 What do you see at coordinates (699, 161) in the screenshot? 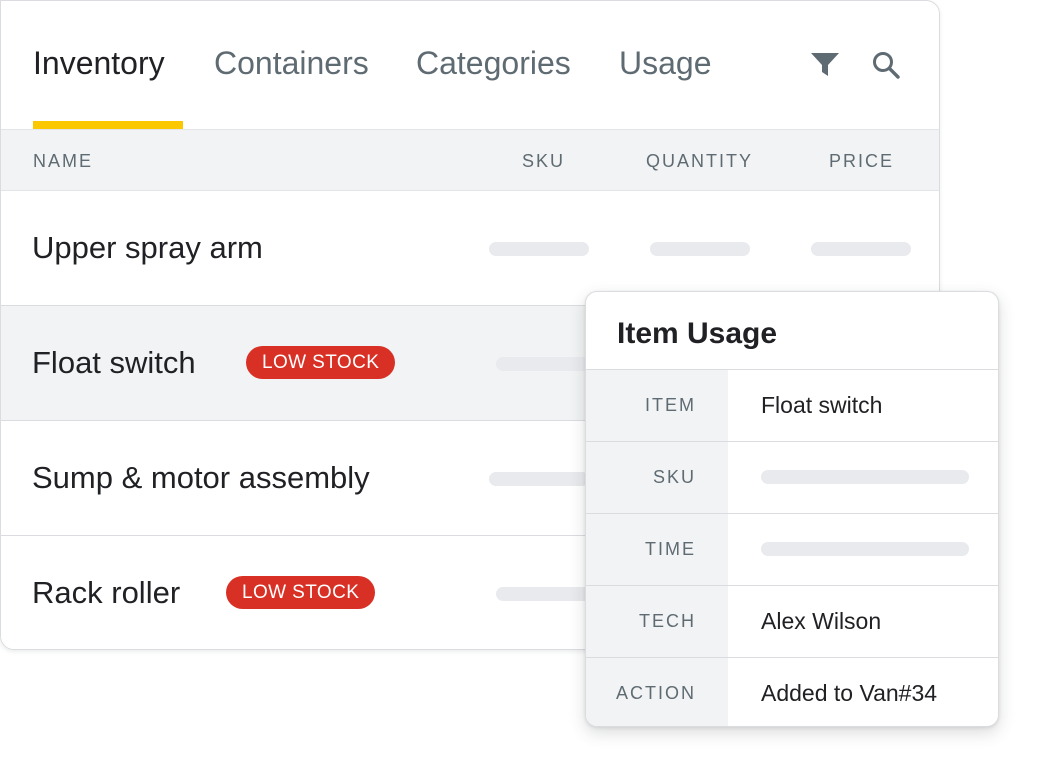
I see `column-header-quantity: QUANTITY` at bounding box center [699, 161].